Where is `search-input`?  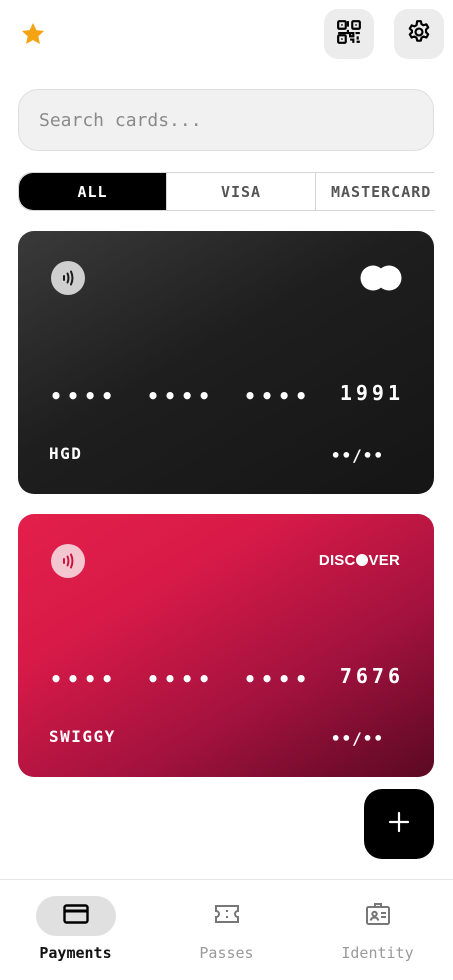 search-input is located at coordinates (226, 120).